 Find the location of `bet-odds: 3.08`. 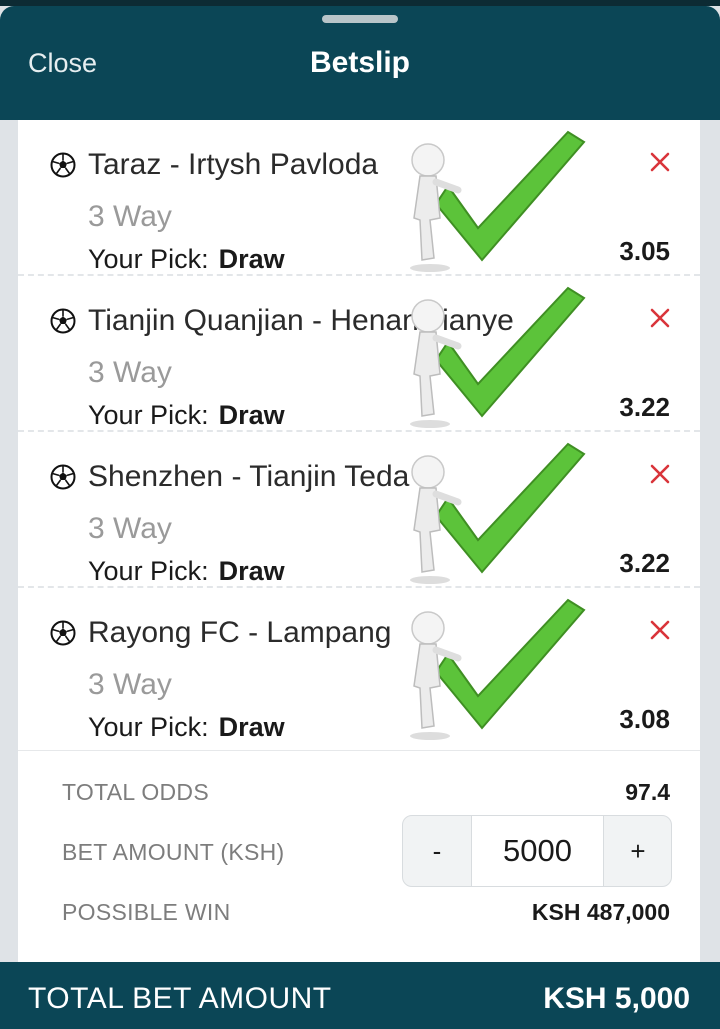

bet-odds: 3.08 is located at coordinates (644, 719).